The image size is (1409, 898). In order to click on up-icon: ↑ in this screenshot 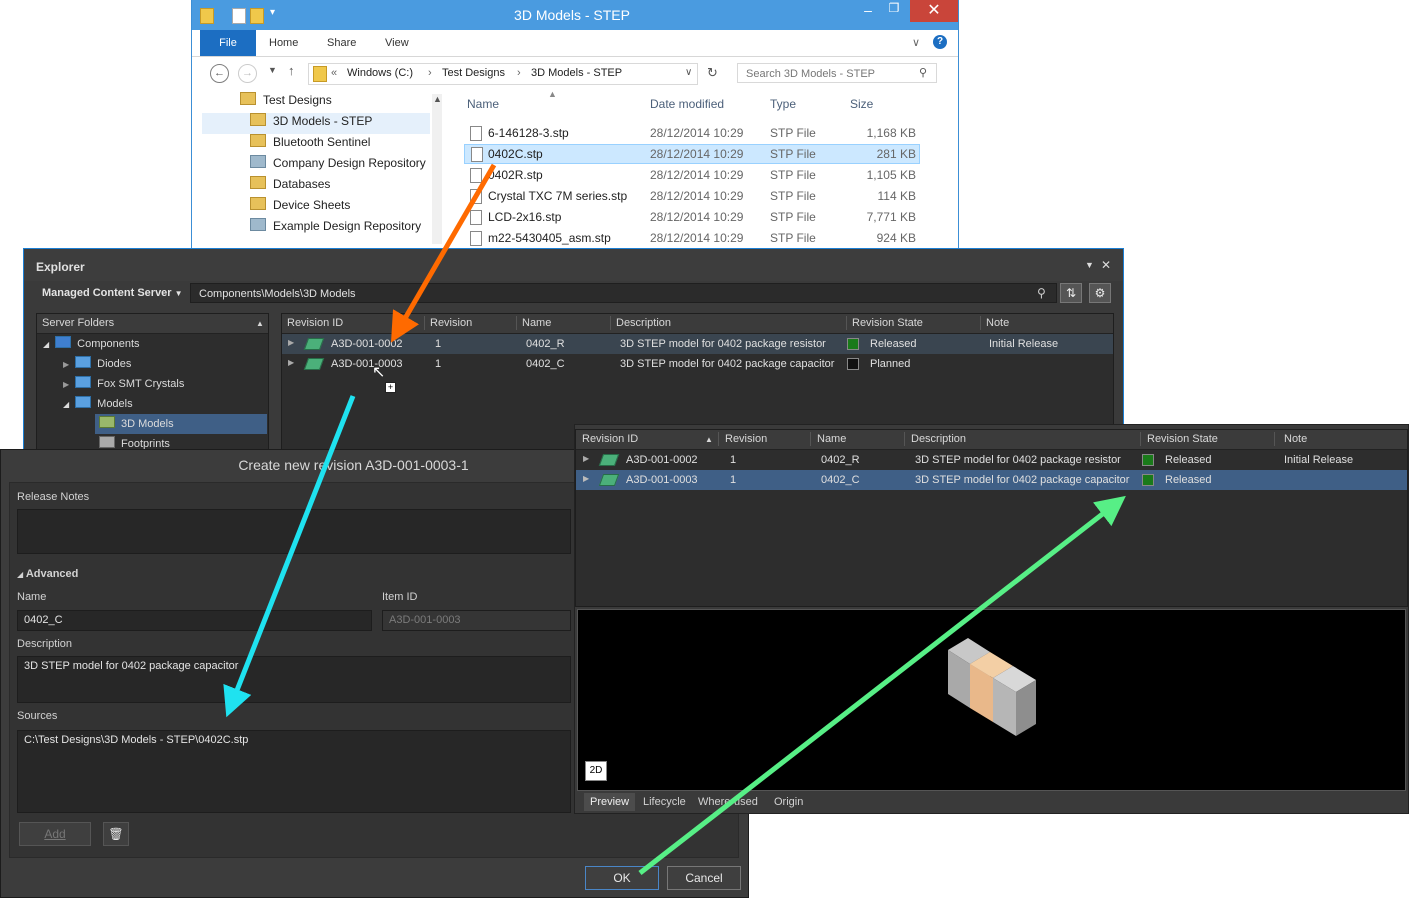, I will do `click(291, 70)`.